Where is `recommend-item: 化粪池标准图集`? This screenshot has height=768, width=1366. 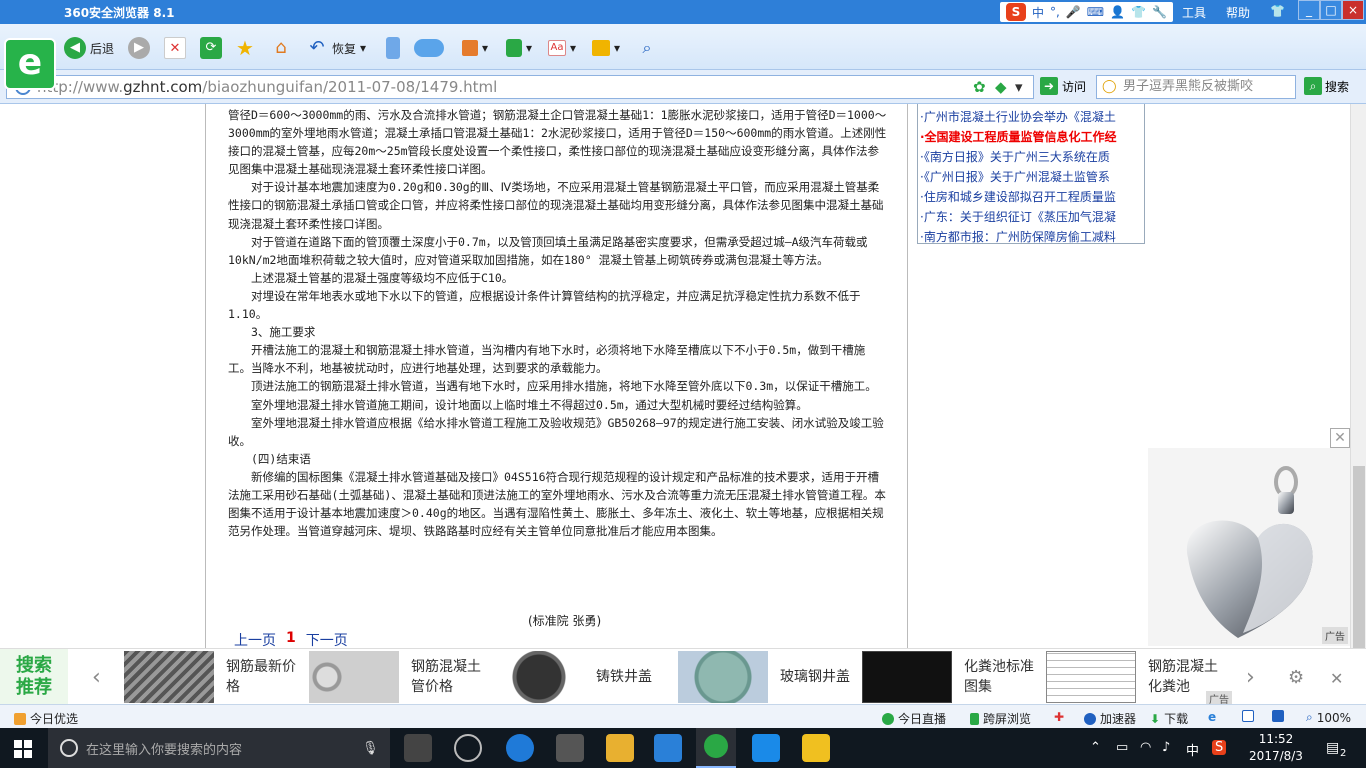 recommend-item: 化粪池标准图集 is located at coordinates (950, 677).